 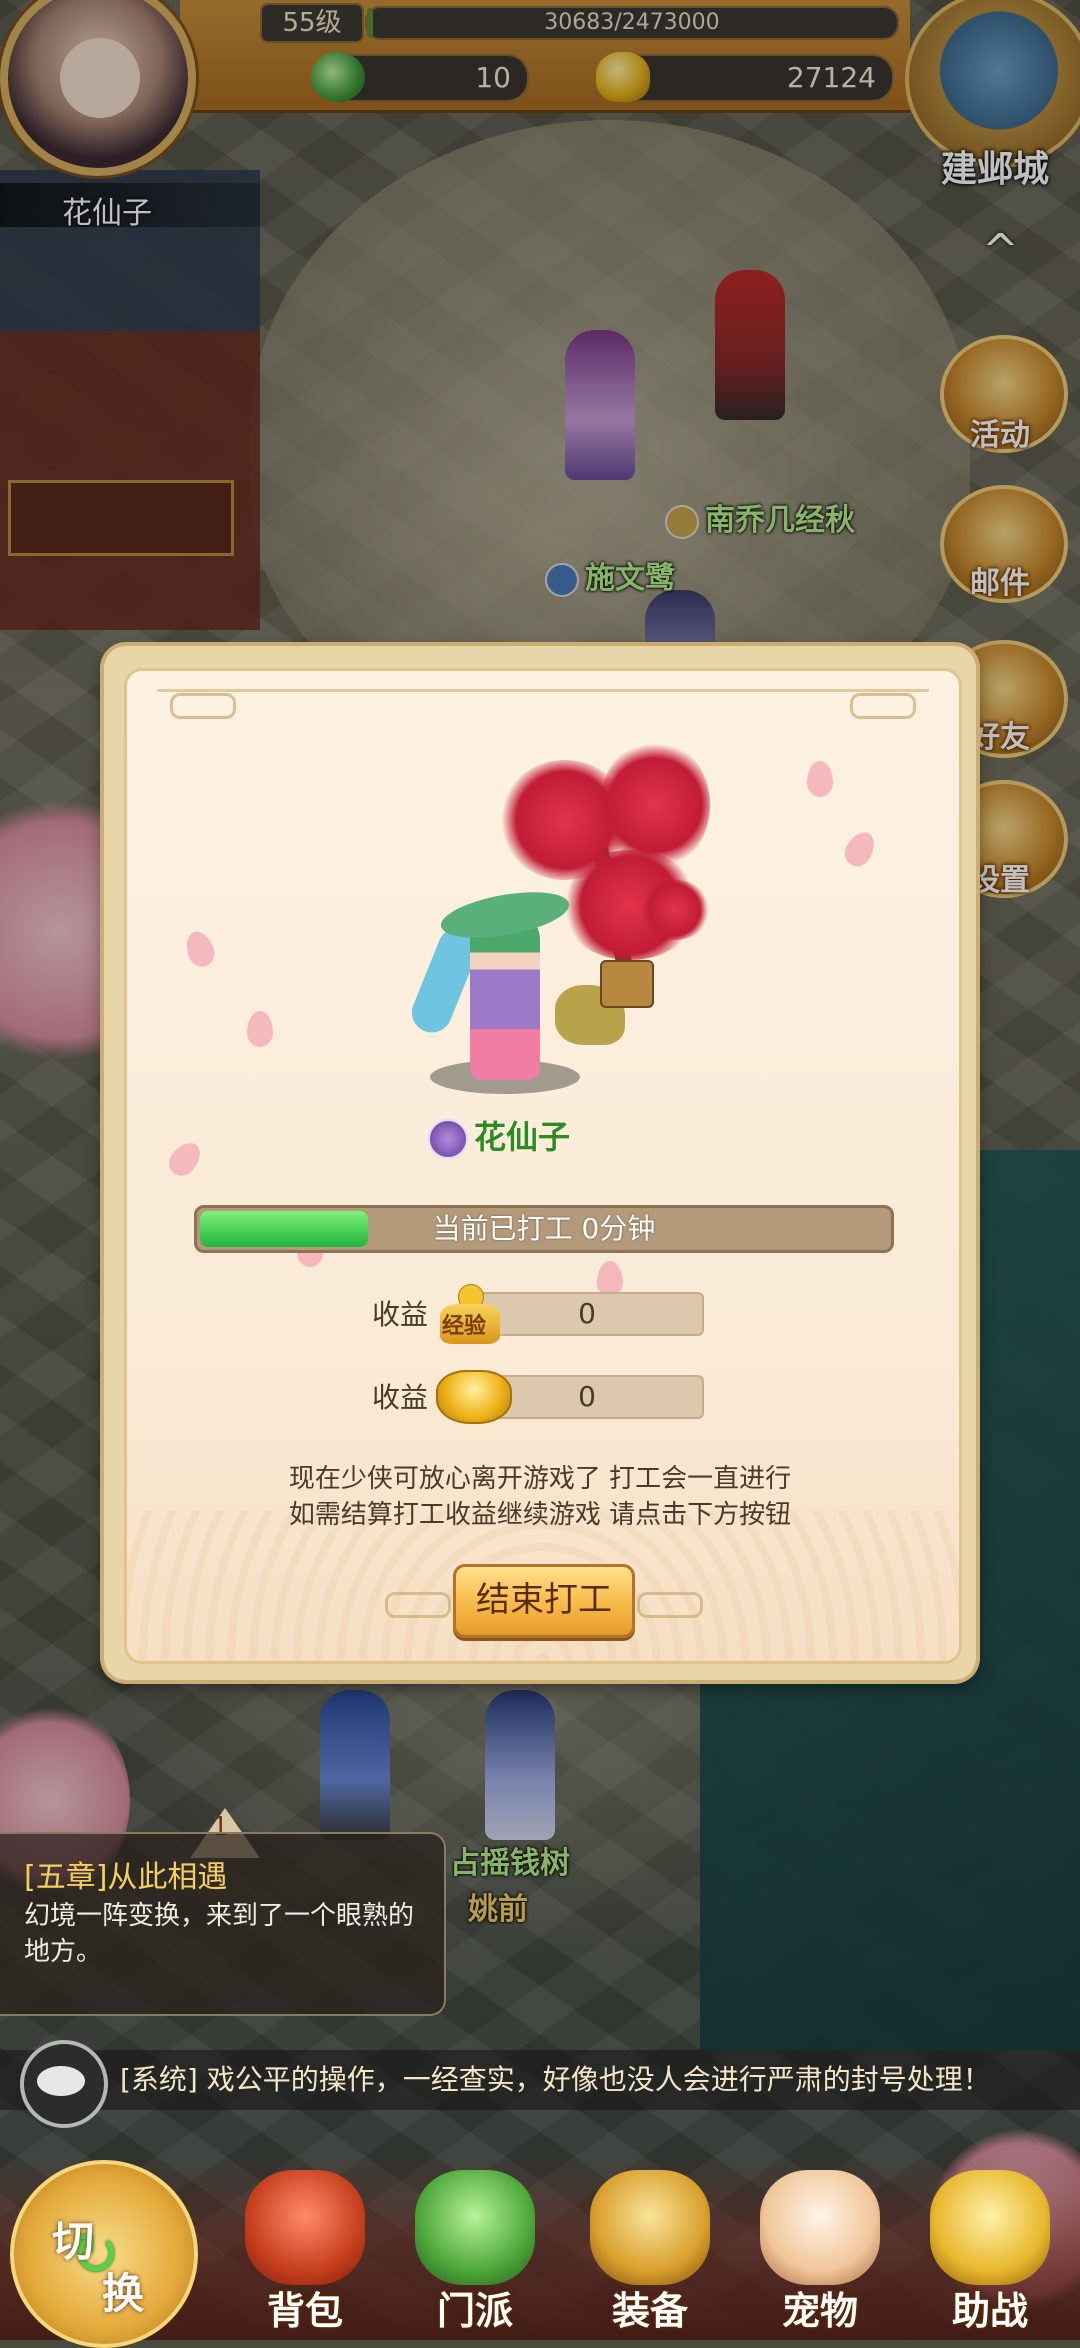 I want to click on chat-bubble-icon, so click(x=64, y=2084).